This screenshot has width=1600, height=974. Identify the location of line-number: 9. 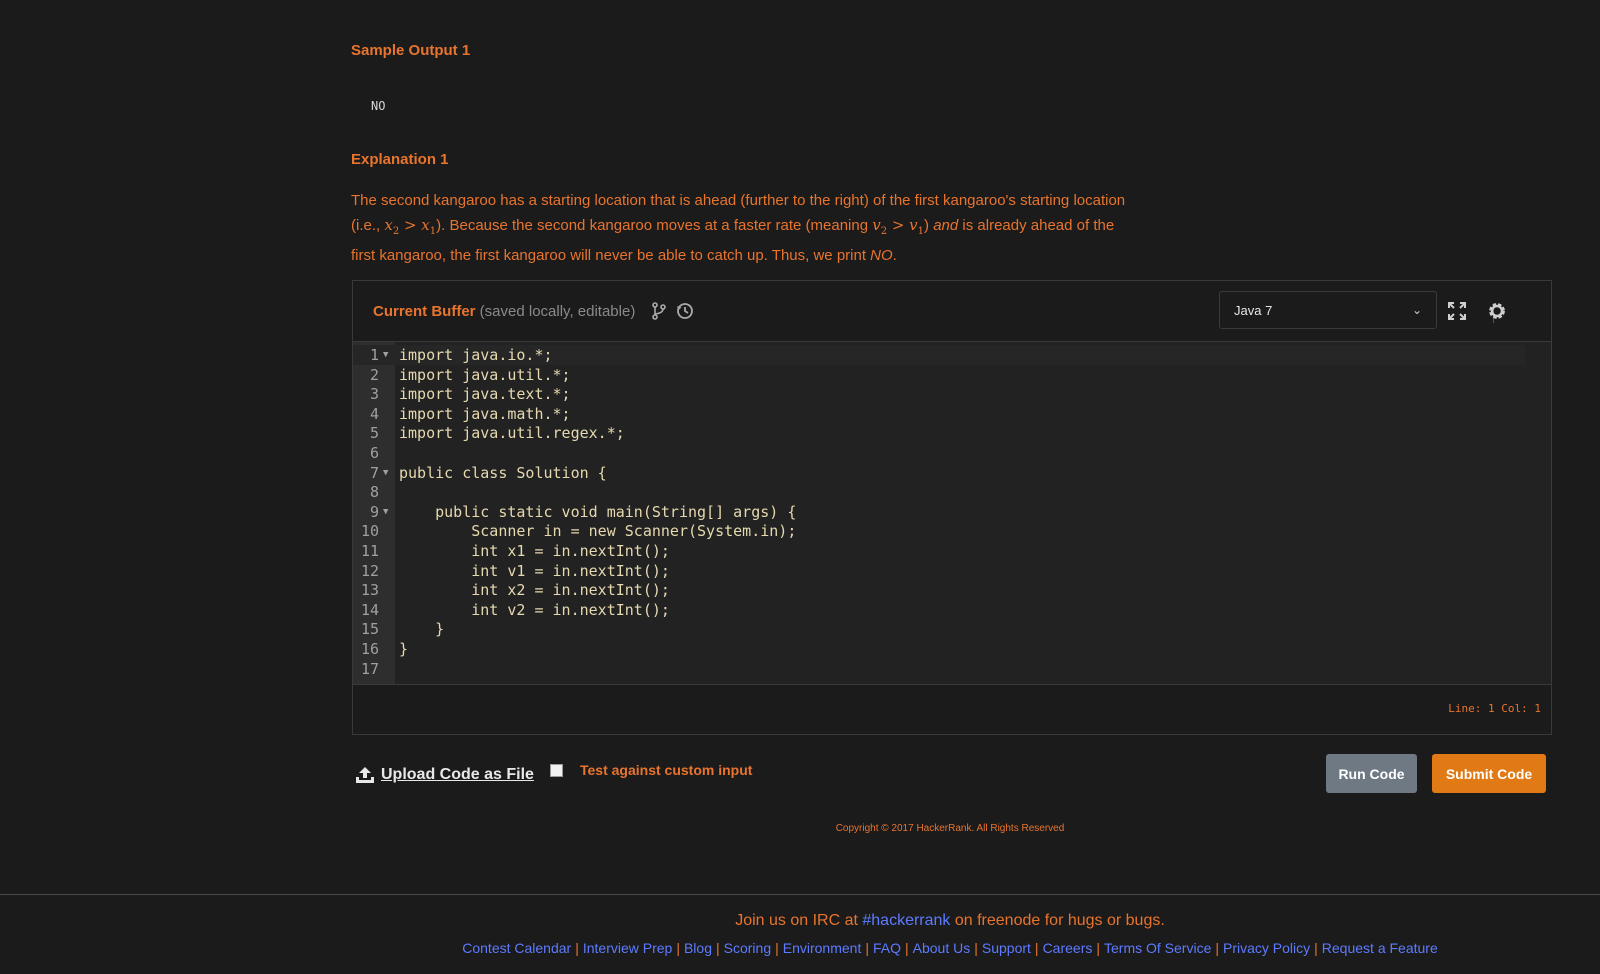
(374, 511).